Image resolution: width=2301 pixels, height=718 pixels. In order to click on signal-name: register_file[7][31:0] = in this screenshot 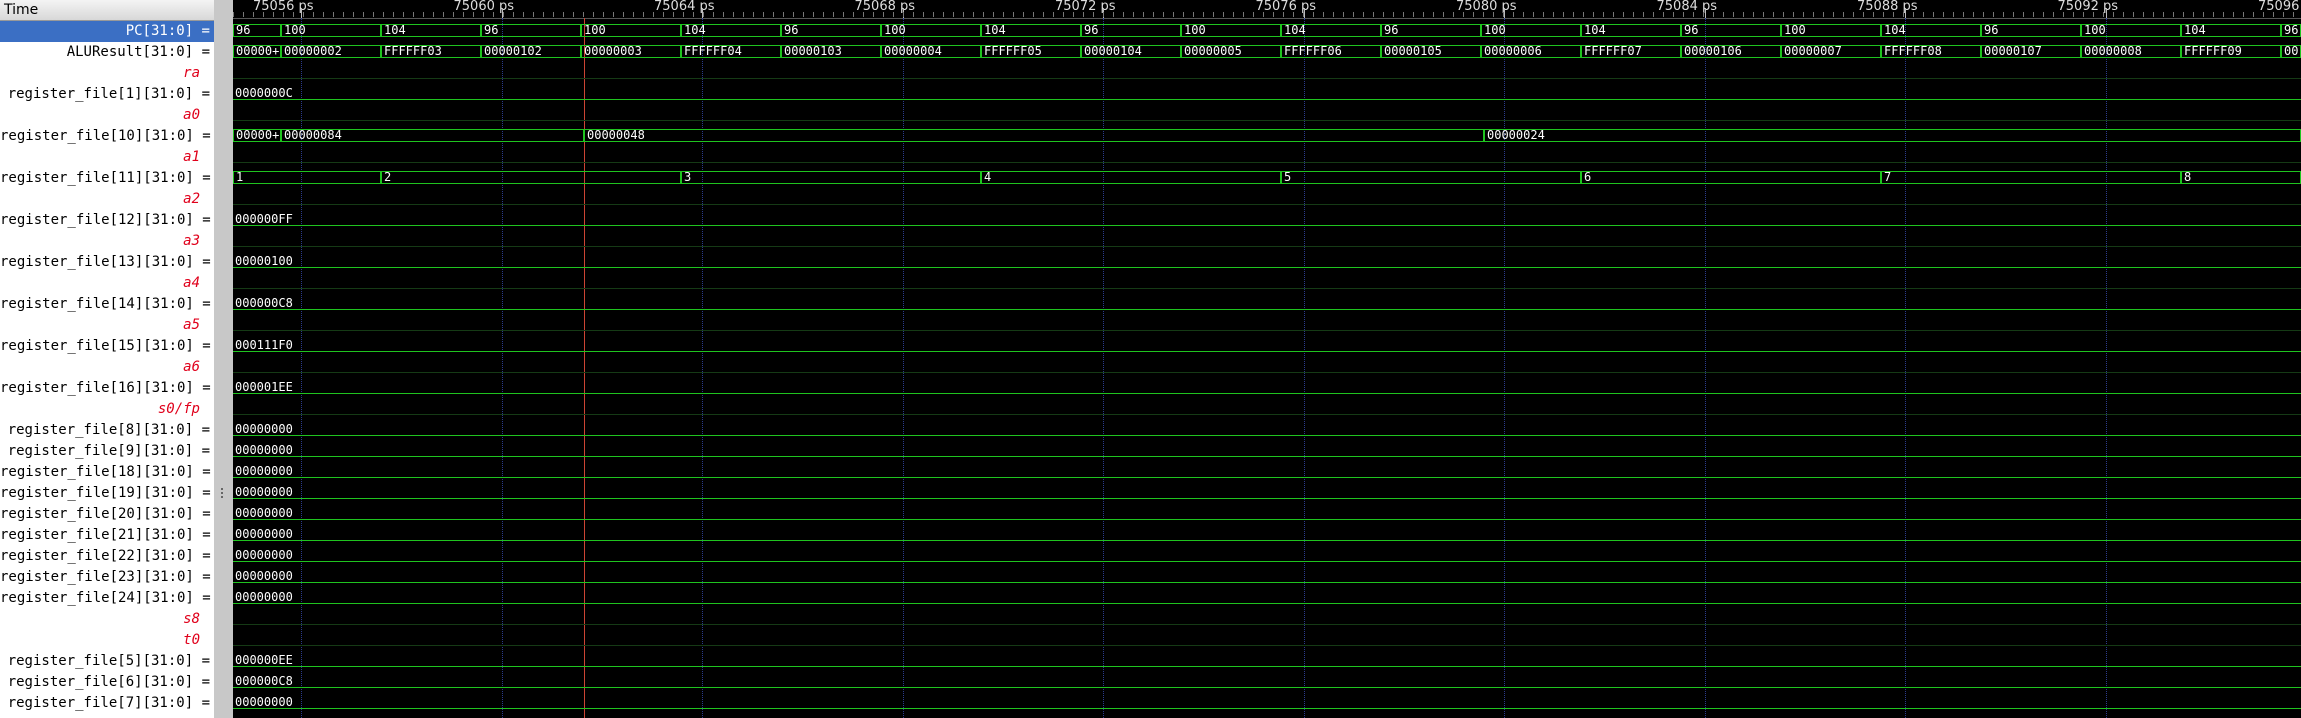, I will do `click(107, 703)`.